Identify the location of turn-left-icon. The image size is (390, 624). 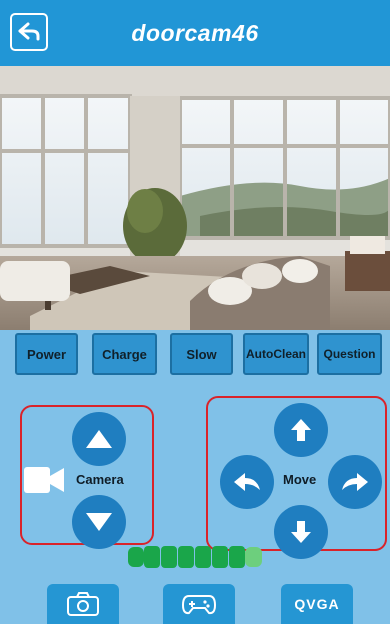
(247, 482).